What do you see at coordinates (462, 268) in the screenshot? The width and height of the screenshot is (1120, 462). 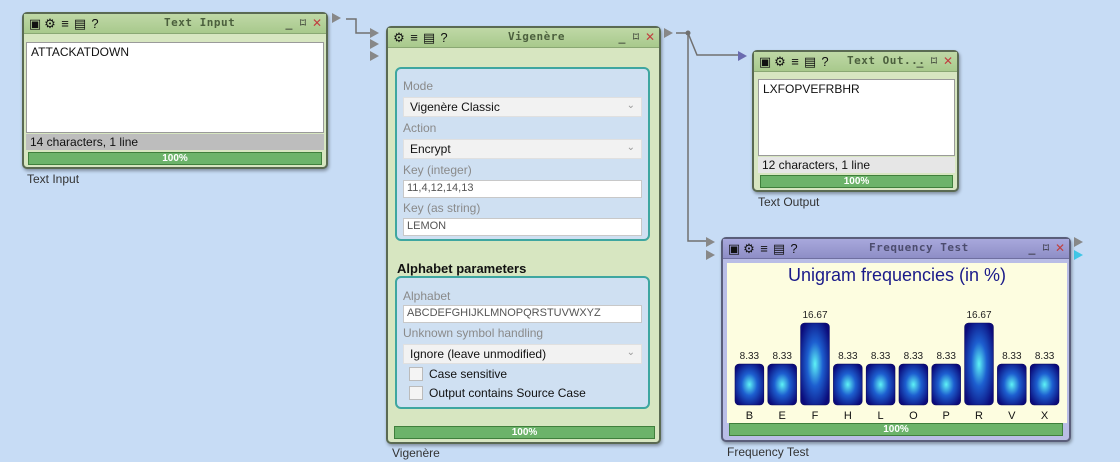 I see `alphabet-section-heading: Alphabet parameters` at bounding box center [462, 268].